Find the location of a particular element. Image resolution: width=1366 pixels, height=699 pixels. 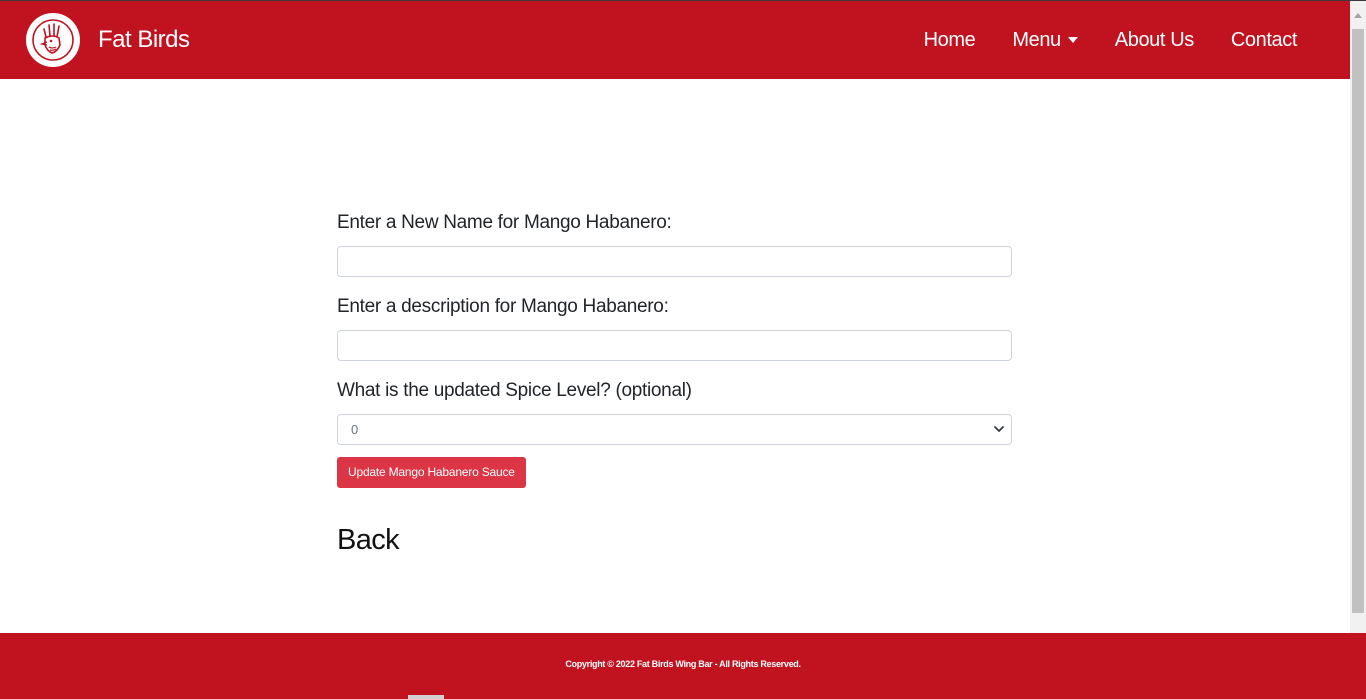

chevron-down-icon is located at coordinates (999, 429).